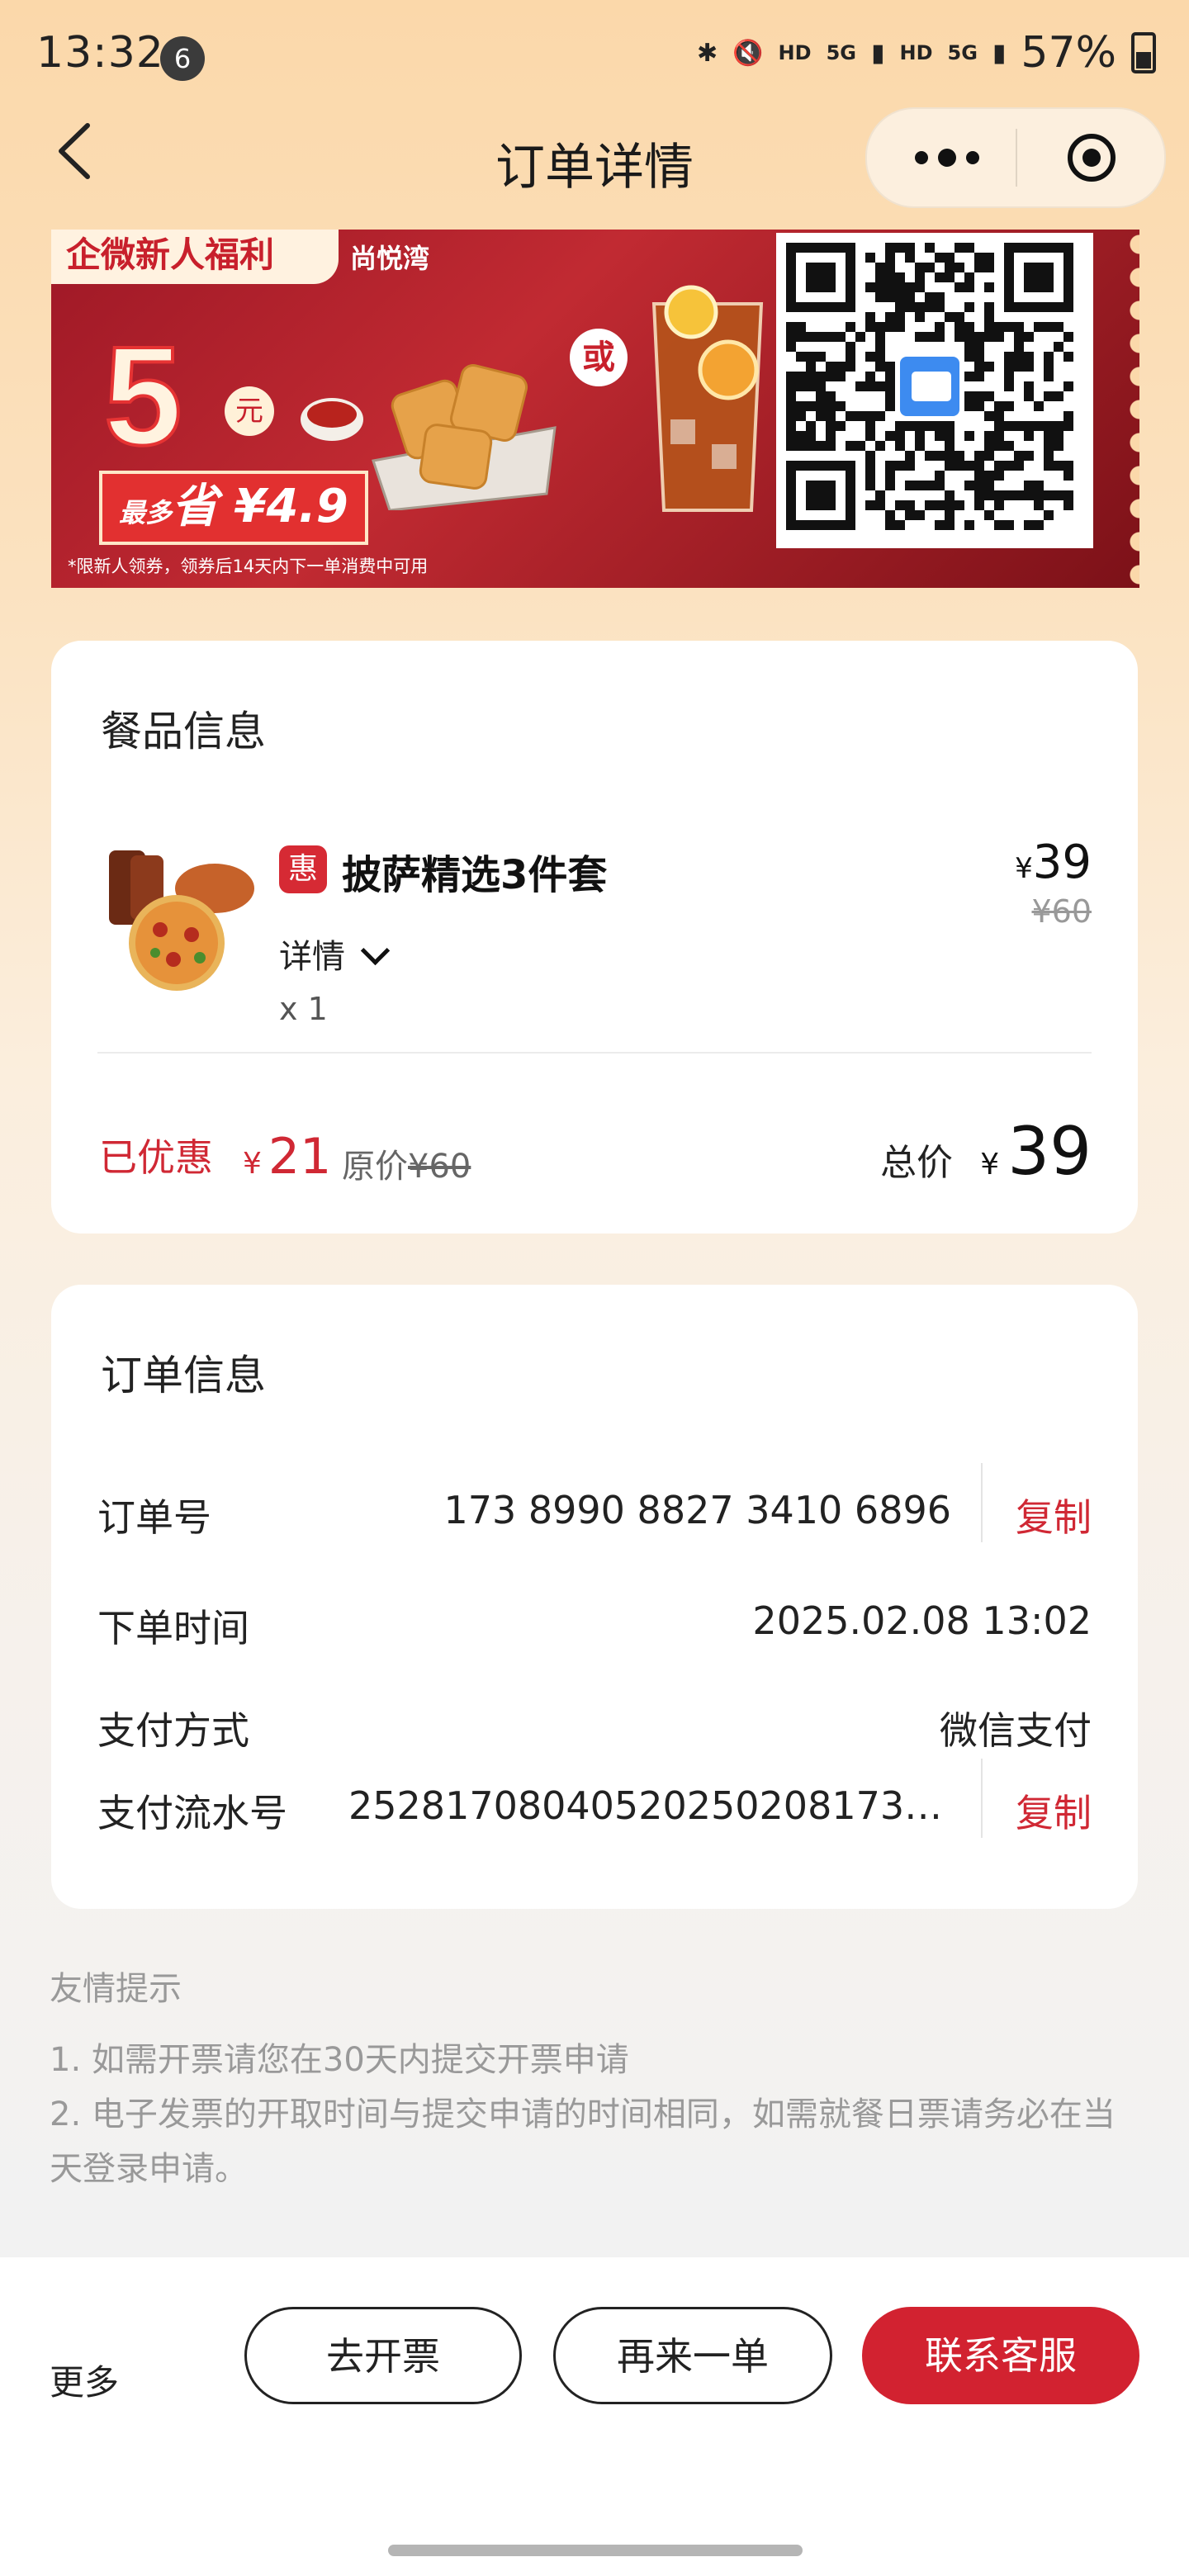 This screenshot has height=2576, width=1189. I want to click on saved-label: 已优惠, so click(156, 1157).